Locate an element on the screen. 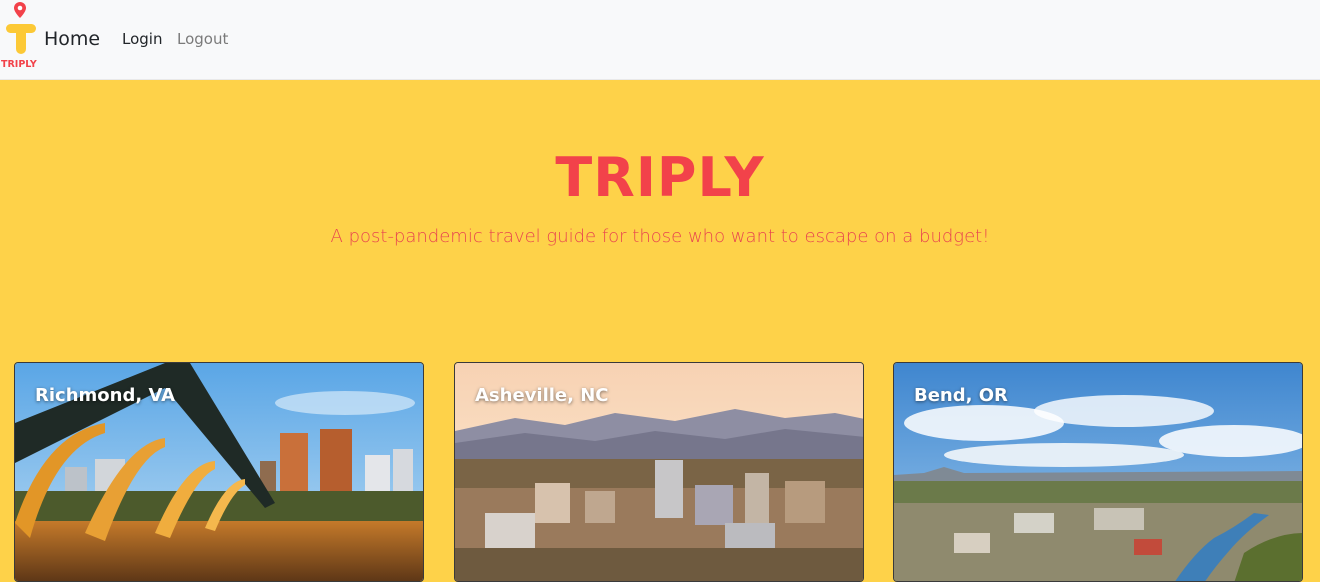 The height and width of the screenshot is (582, 1320). login-link: Login is located at coordinates (142, 39).